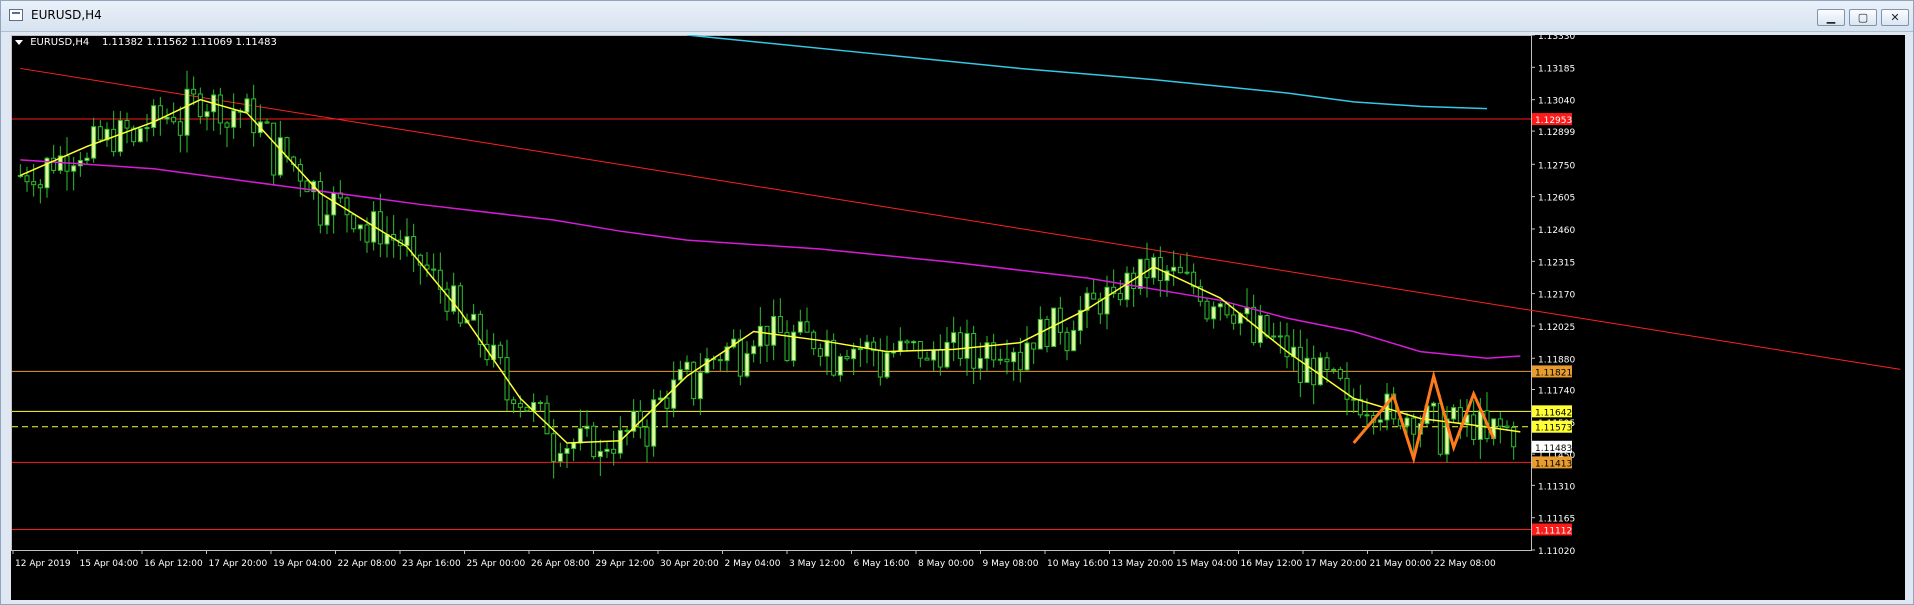 Image resolution: width=1914 pixels, height=605 pixels. I want to click on dropdown-arrow-icon, so click(19, 42).